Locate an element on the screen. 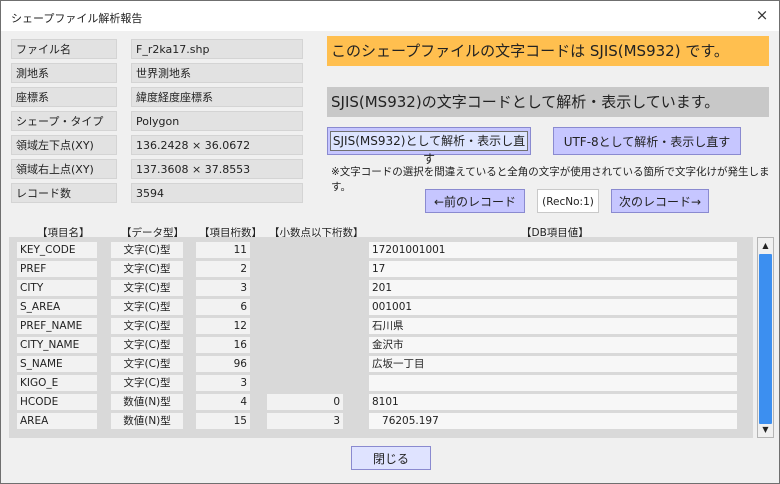  cell-value: 17 is located at coordinates (553, 269).